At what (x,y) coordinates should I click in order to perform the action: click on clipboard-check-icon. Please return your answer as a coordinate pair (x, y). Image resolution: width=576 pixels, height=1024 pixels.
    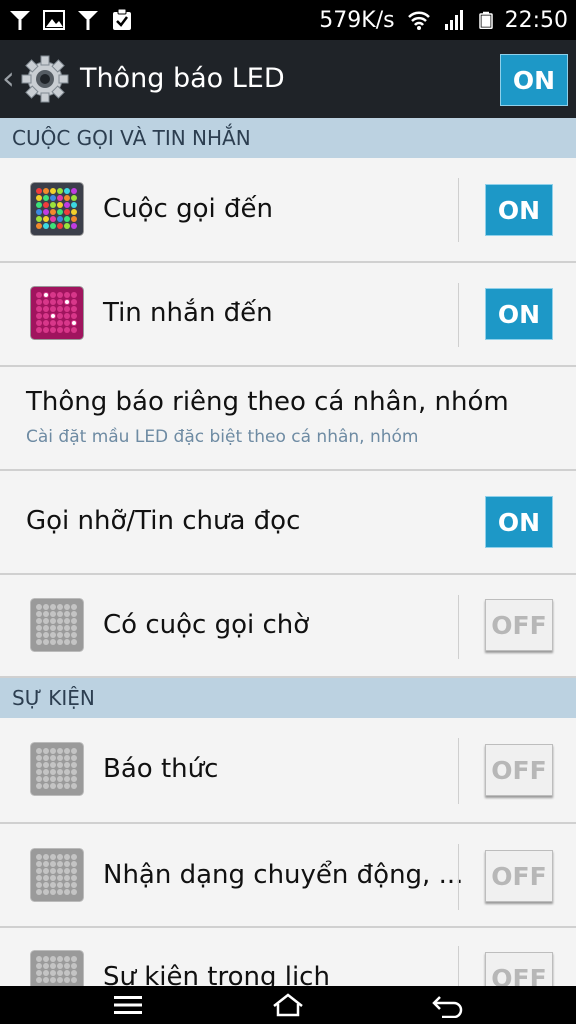
    Looking at the image, I should click on (122, 19).